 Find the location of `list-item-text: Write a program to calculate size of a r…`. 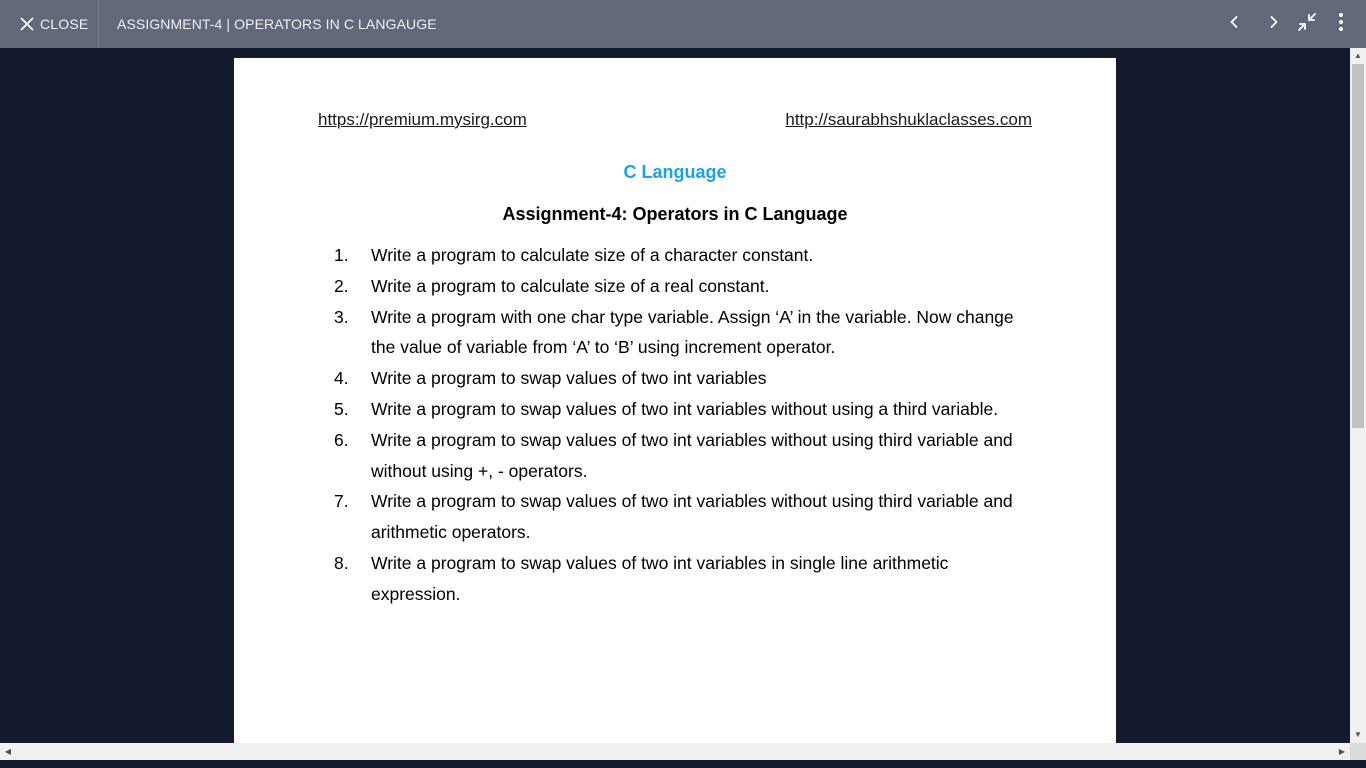

list-item-text: Write a program to calculate size of a r… is located at coordinates (570, 285).